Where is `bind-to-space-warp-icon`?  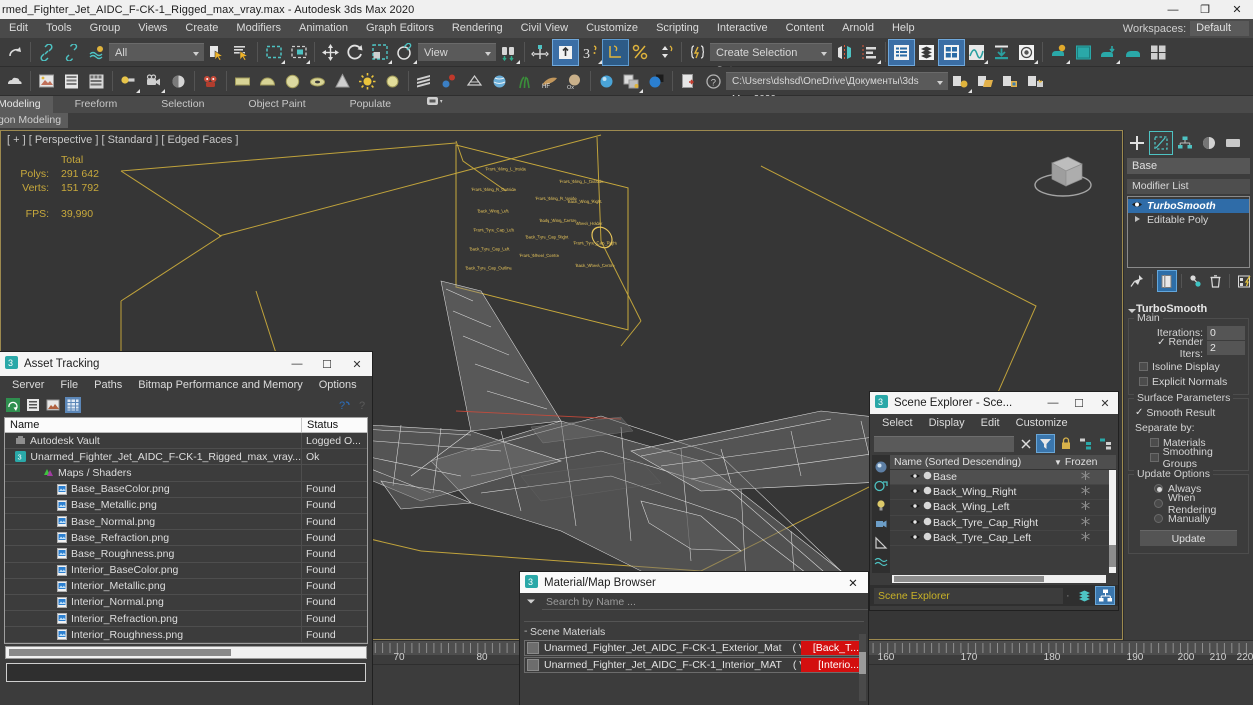
bind-to-space-warp-icon is located at coordinates (96, 52).